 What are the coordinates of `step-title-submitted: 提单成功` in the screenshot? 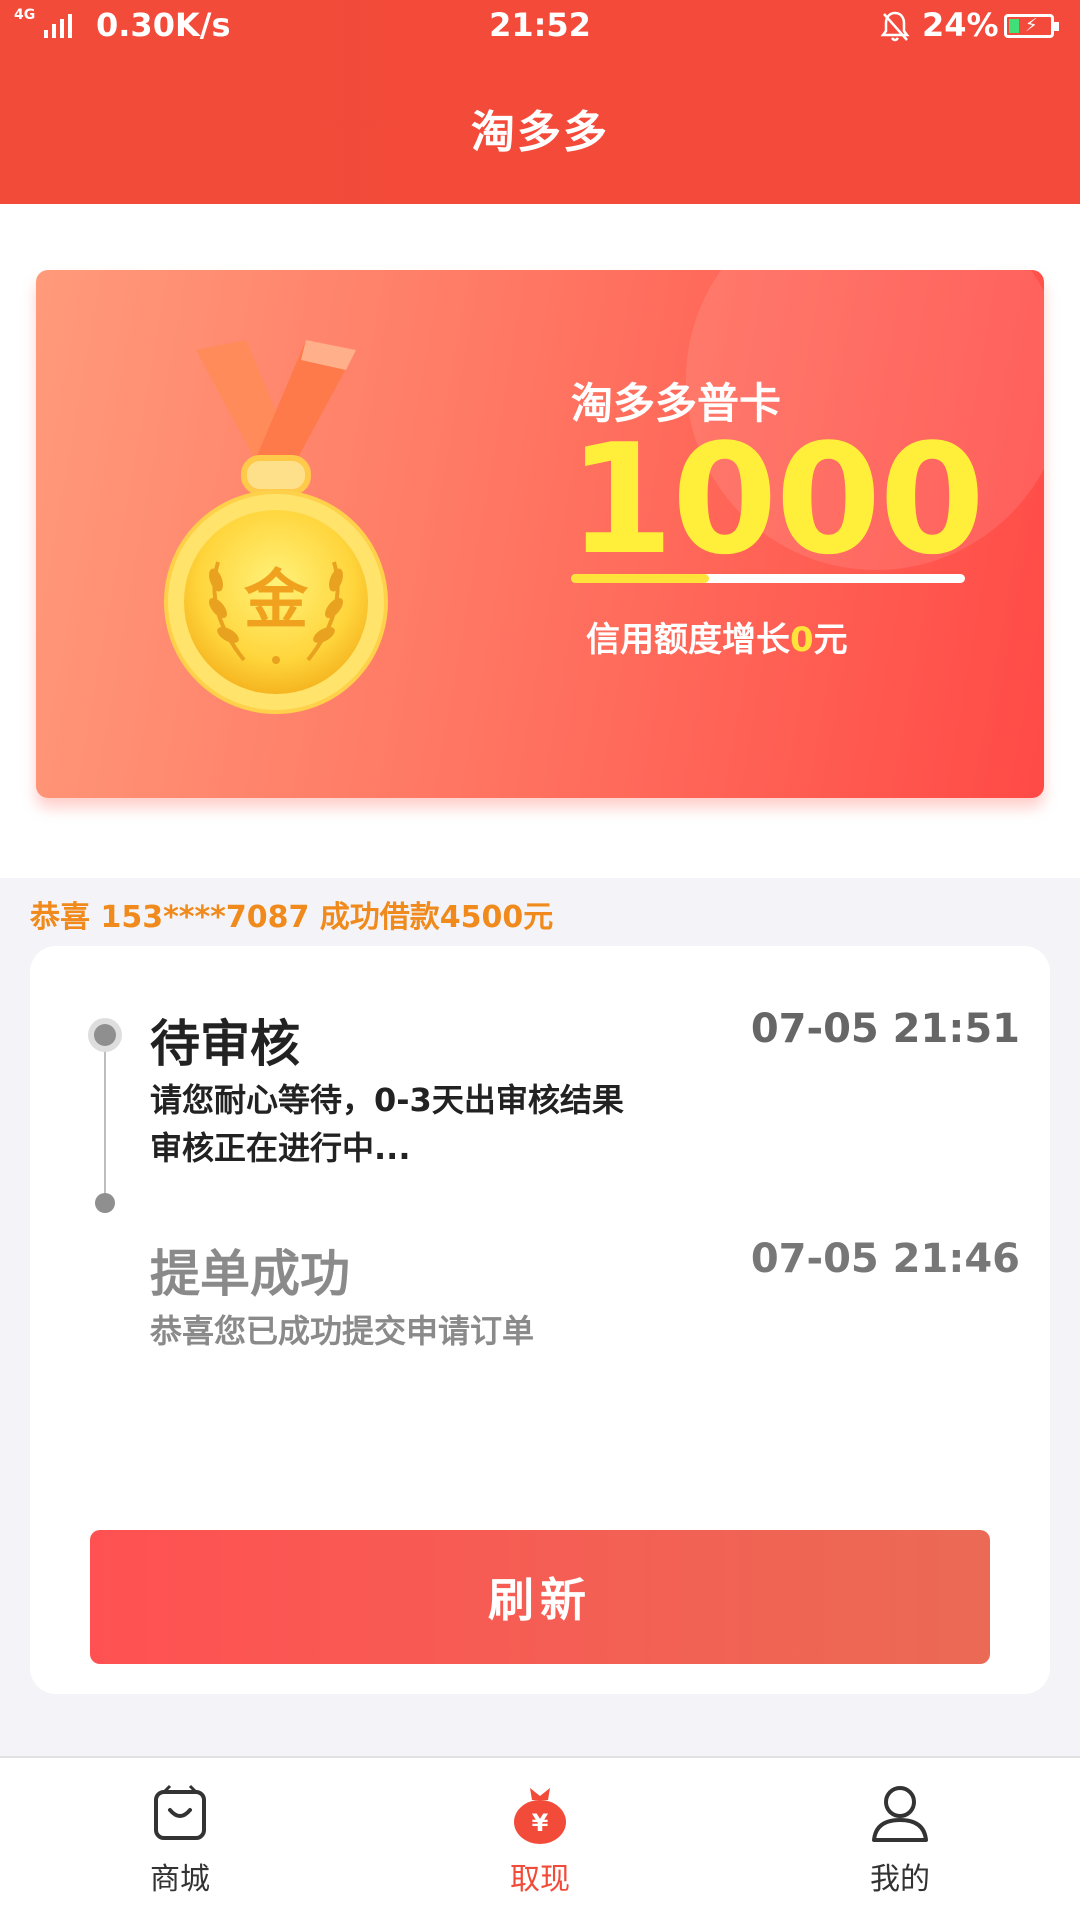 It's located at (250, 1274).